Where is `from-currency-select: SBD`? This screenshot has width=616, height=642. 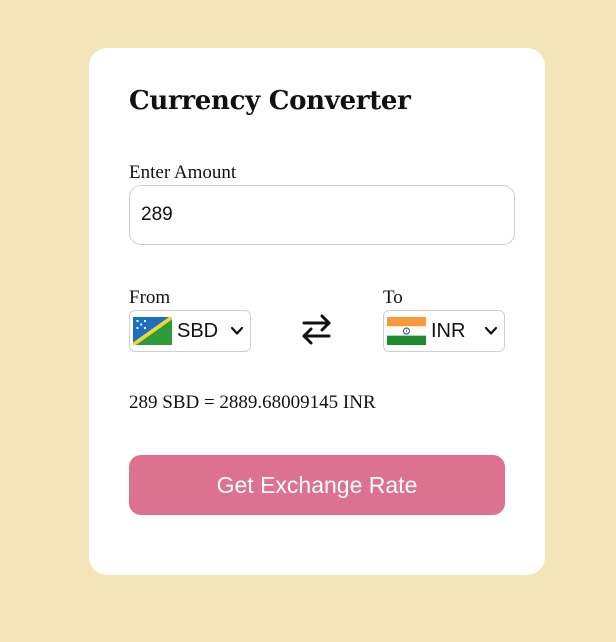 from-currency-select: SBD is located at coordinates (190, 331).